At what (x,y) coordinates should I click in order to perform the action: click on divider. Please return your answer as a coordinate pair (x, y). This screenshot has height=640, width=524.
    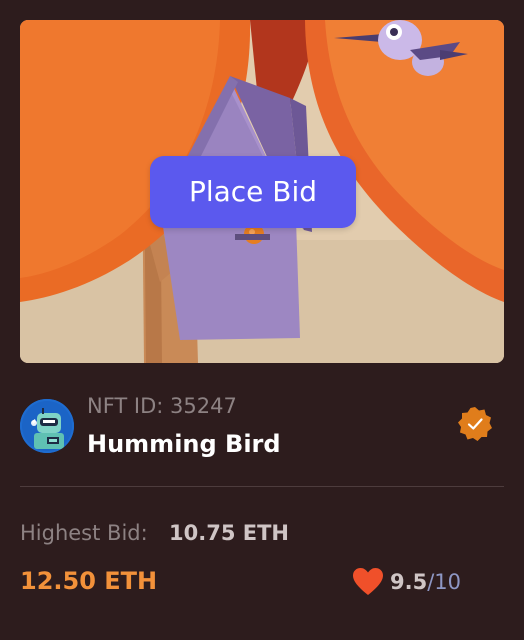
    Looking at the image, I should click on (262, 486).